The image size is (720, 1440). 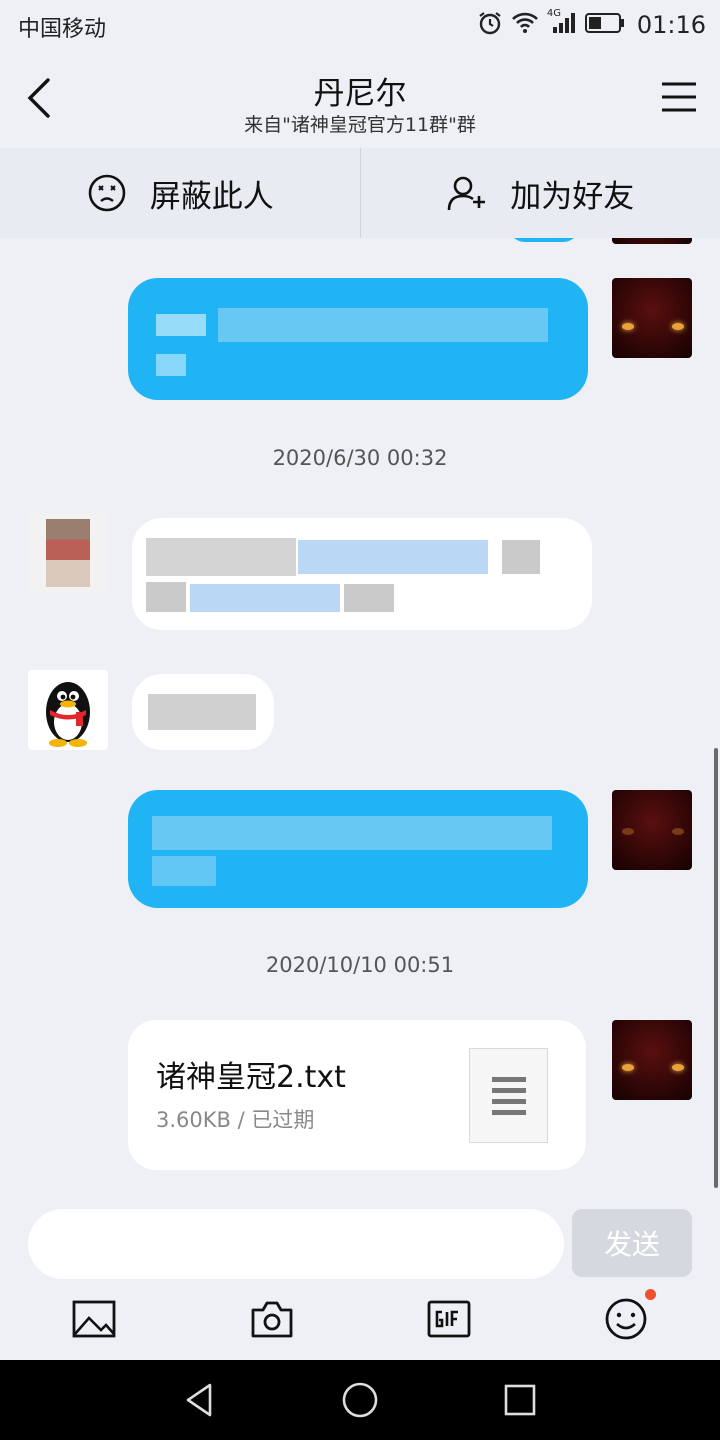 I want to click on scrollbar, so click(x=715, y=968).